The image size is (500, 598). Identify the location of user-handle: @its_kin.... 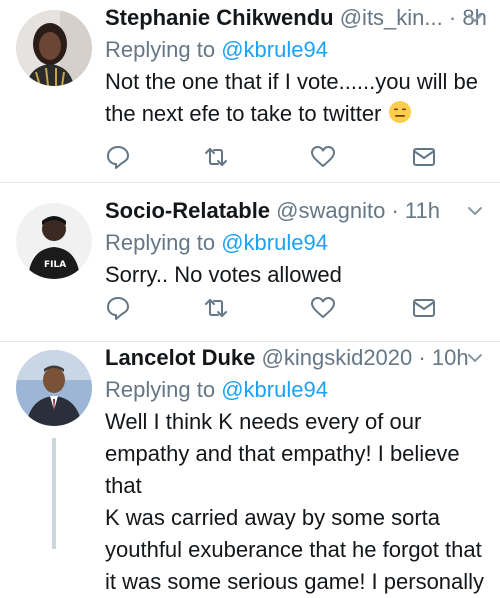
(391, 17).